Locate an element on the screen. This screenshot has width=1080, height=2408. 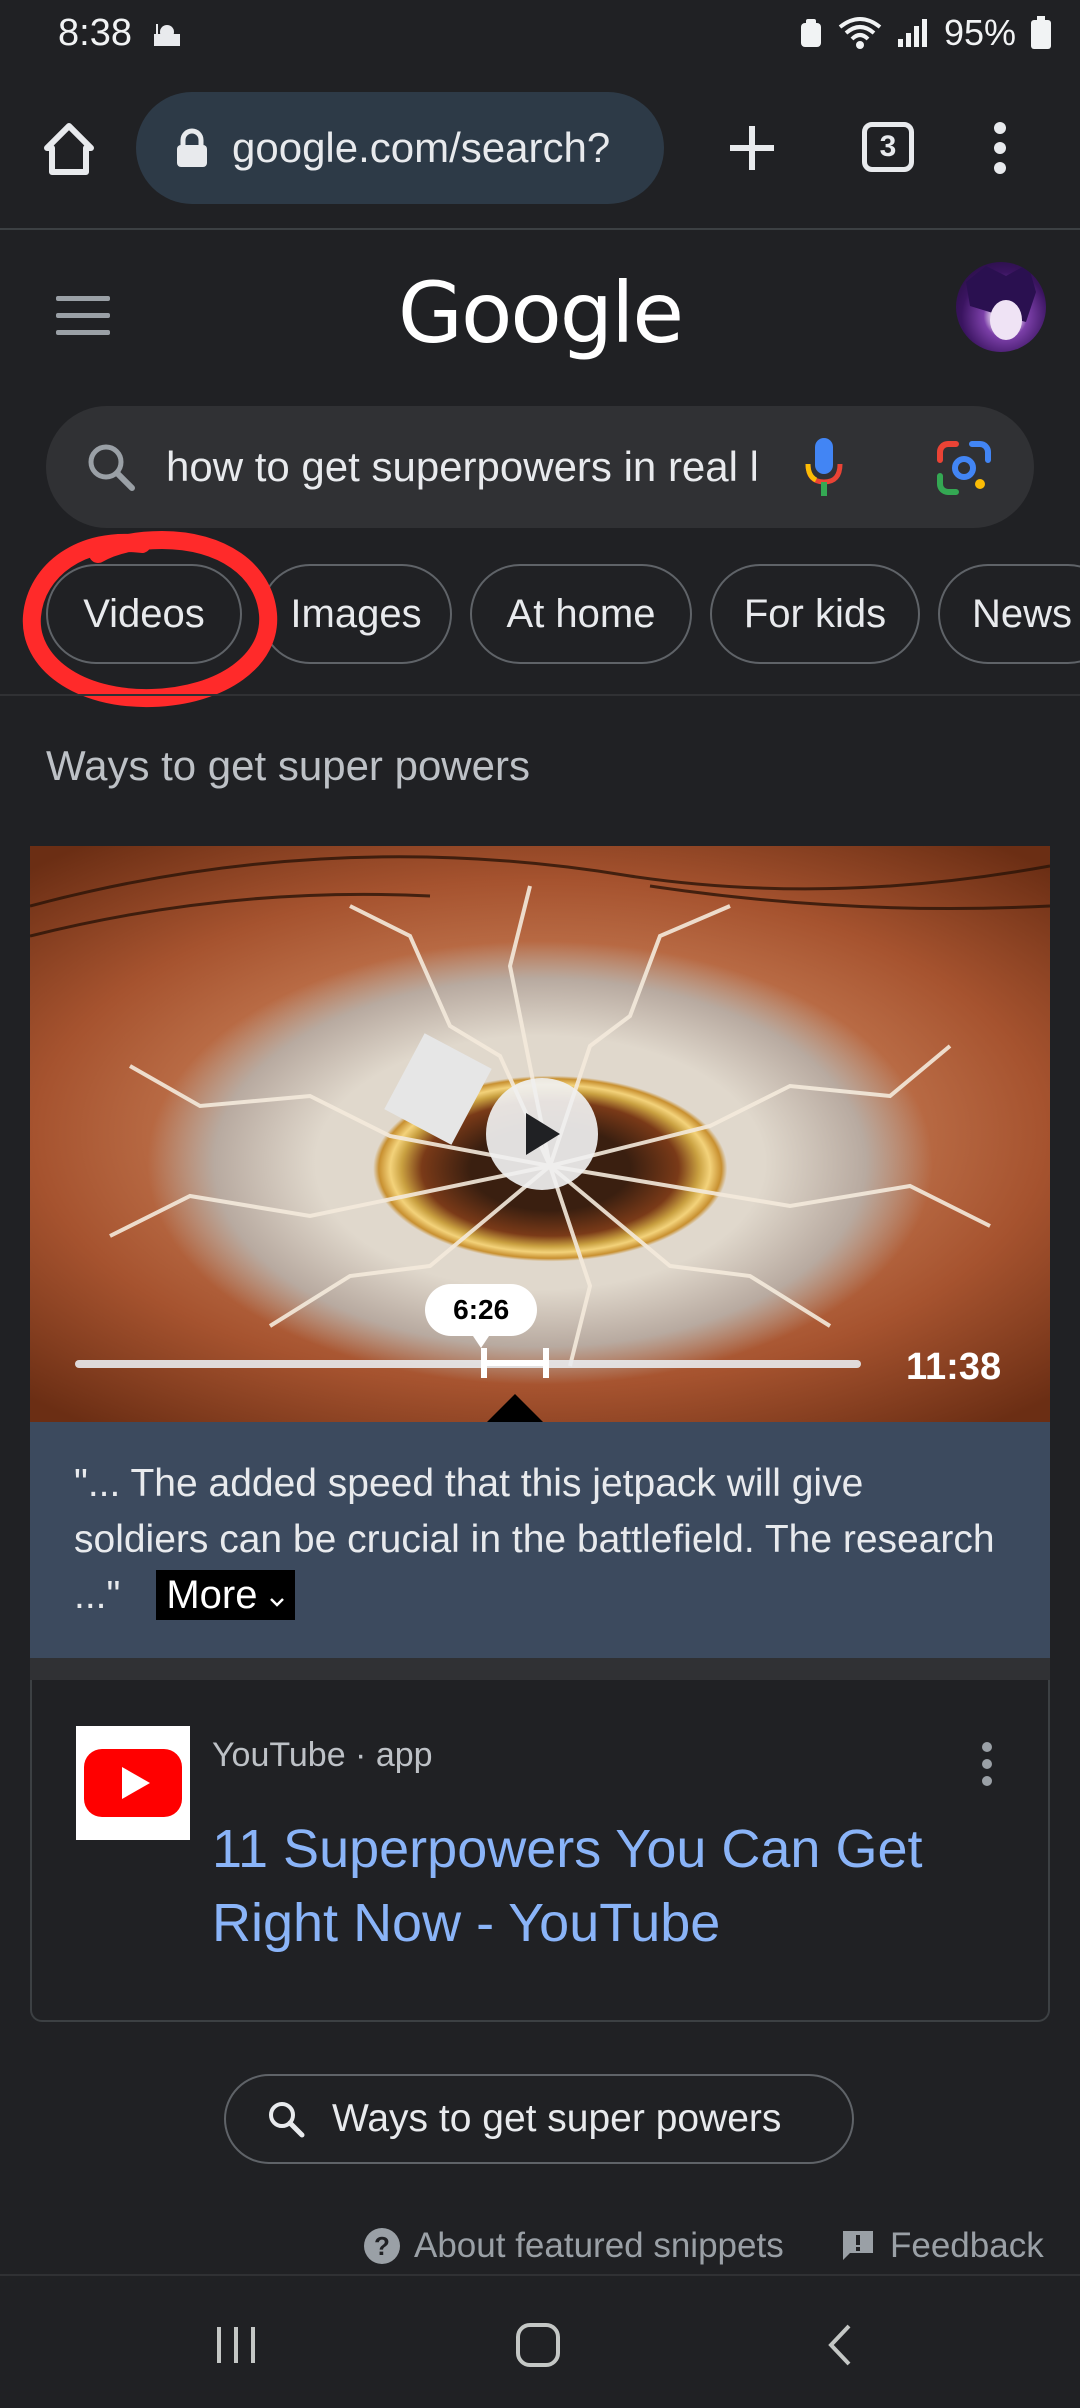
chip-at-home: At home is located at coordinates (581, 614).